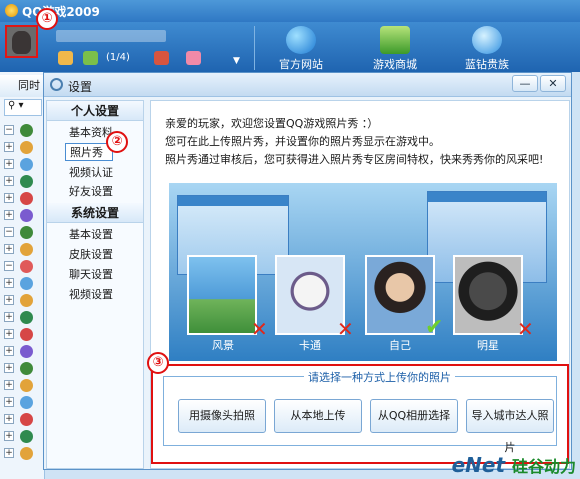 The width and height of the screenshot is (580, 479). Describe the element at coordinates (259, 329) in the screenshot. I see `reject-icon: ✕` at that location.